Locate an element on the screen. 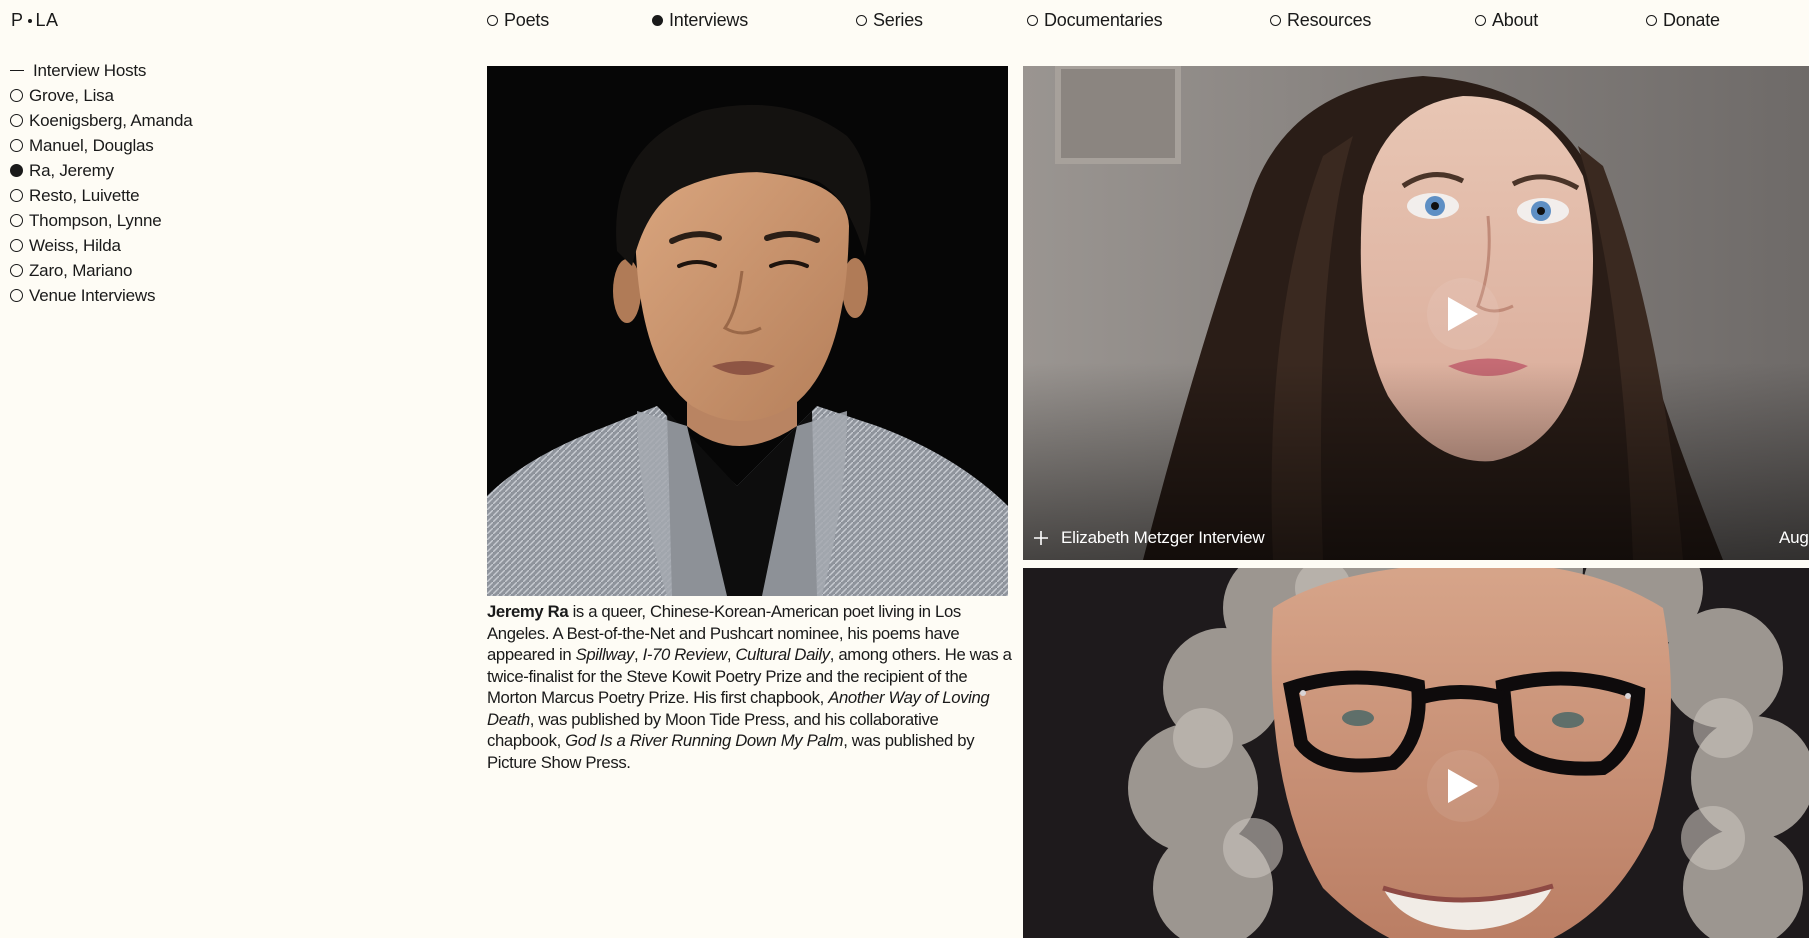  sidebar-item-label: Resto, Luivette is located at coordinates (84, 195).